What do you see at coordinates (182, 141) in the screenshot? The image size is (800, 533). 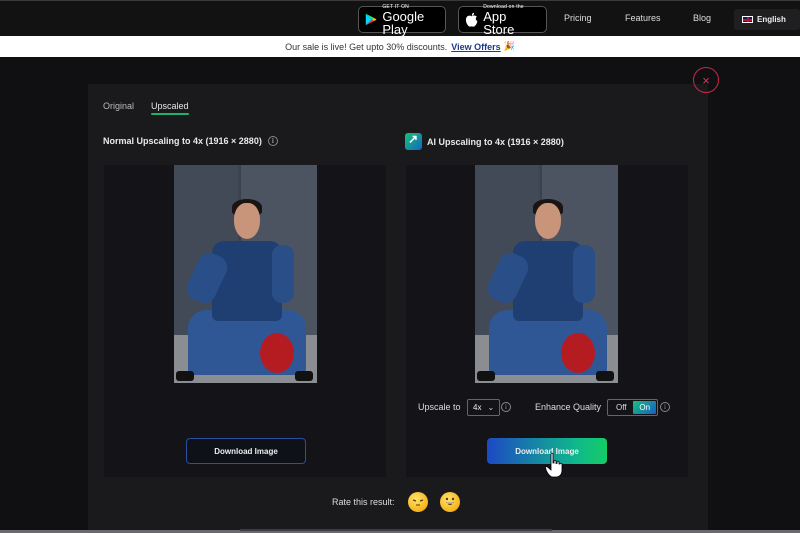 I see `normal-upscaling-title-text: Normal Upscaling to 4x (1916 × 2880)` at bounding box center [182, 141].